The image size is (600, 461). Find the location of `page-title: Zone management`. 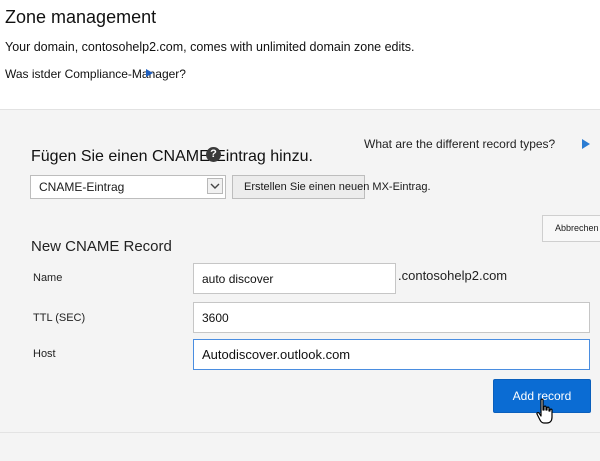

page-title: Zone management is located at coordinates (81, 17).